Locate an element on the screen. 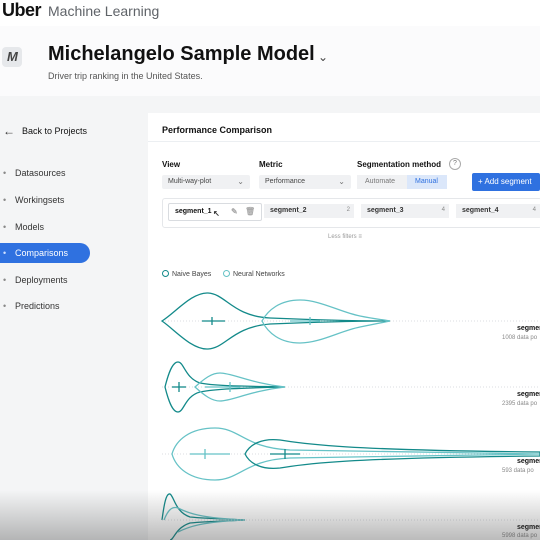 The height and width of the screenshot is (540, 540). row-data-count: 1008 data po is located at coordinates (520, 338).